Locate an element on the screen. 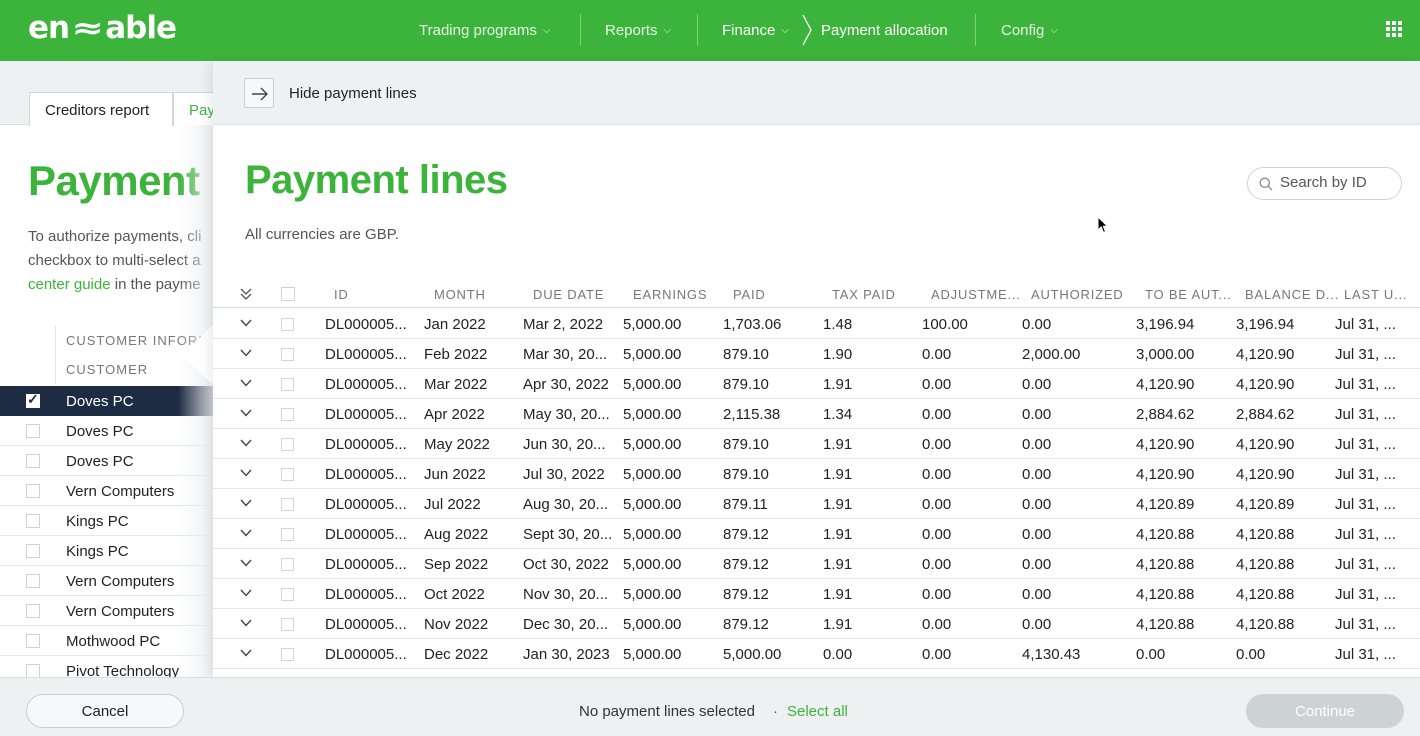 The height and width of the screenshot is (736, 1420). cell-month: Feb 2022 is located at coordinates (456, 354).